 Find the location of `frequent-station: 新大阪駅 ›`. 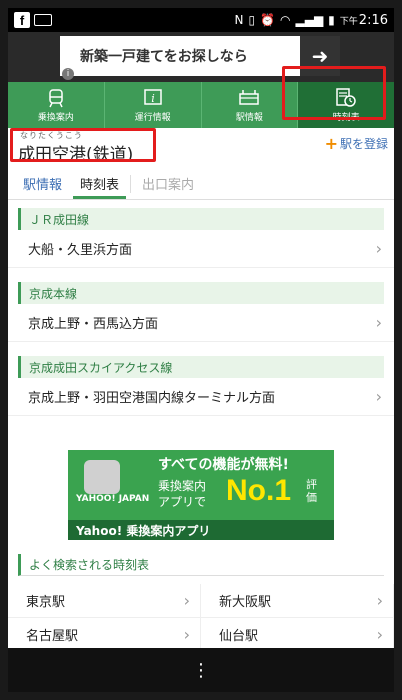

frequent-station: 新大阪駅 › is located at coordinates (297, 601).